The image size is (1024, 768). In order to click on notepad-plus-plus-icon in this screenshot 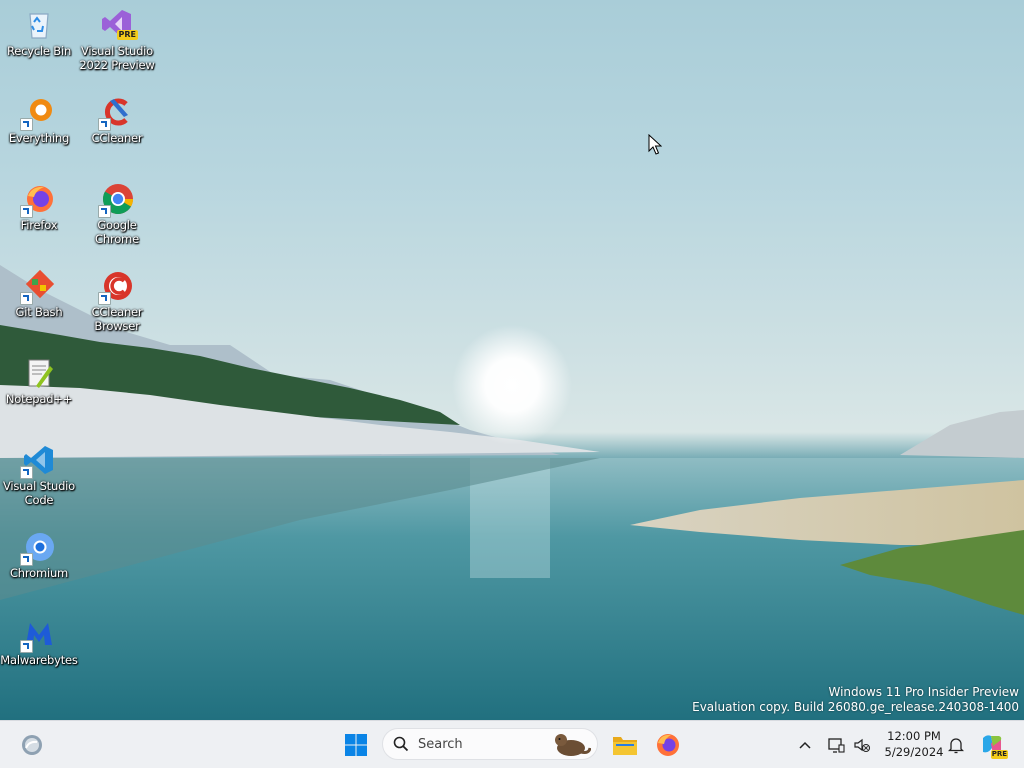, I will do `click(39, 373)`.